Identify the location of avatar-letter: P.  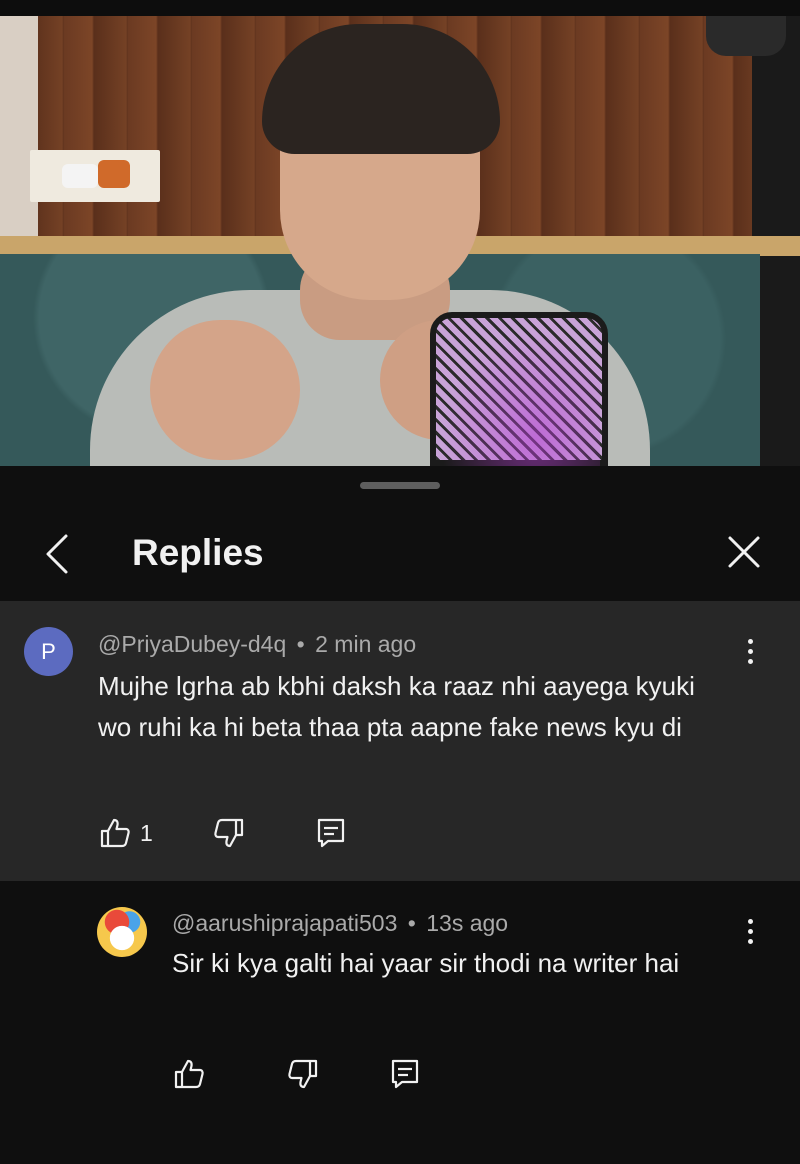
(48, 651).